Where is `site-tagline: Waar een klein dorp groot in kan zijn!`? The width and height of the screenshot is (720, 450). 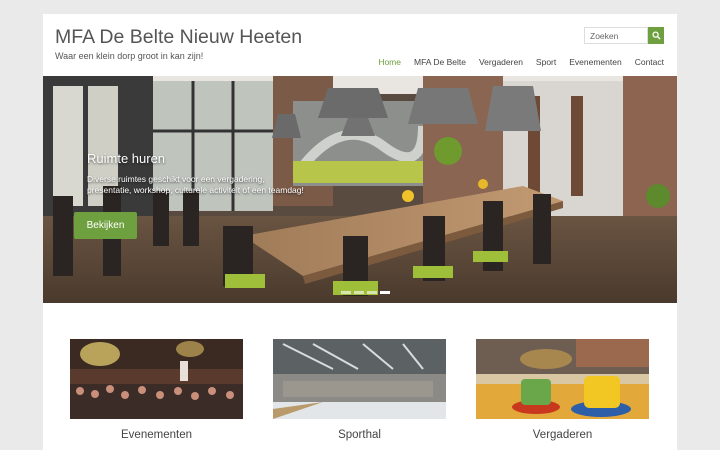
site-tagline: Waar een klein dorp groot in kan zijn! is located at coordinates (129, 56).